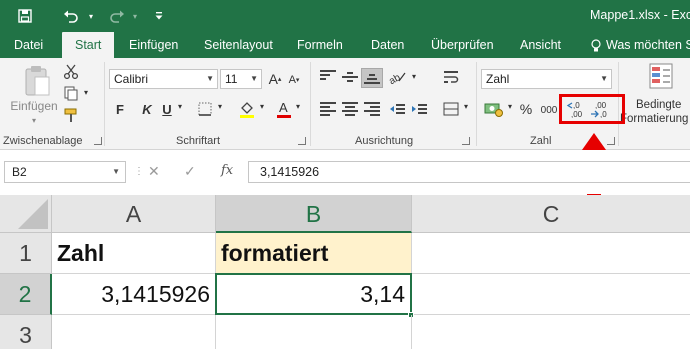 The image size is (690, 349). What do you see at coordinates (134, 214) in the screenshot?
I see `column-header-a: A` at bounding box center [134, 214].